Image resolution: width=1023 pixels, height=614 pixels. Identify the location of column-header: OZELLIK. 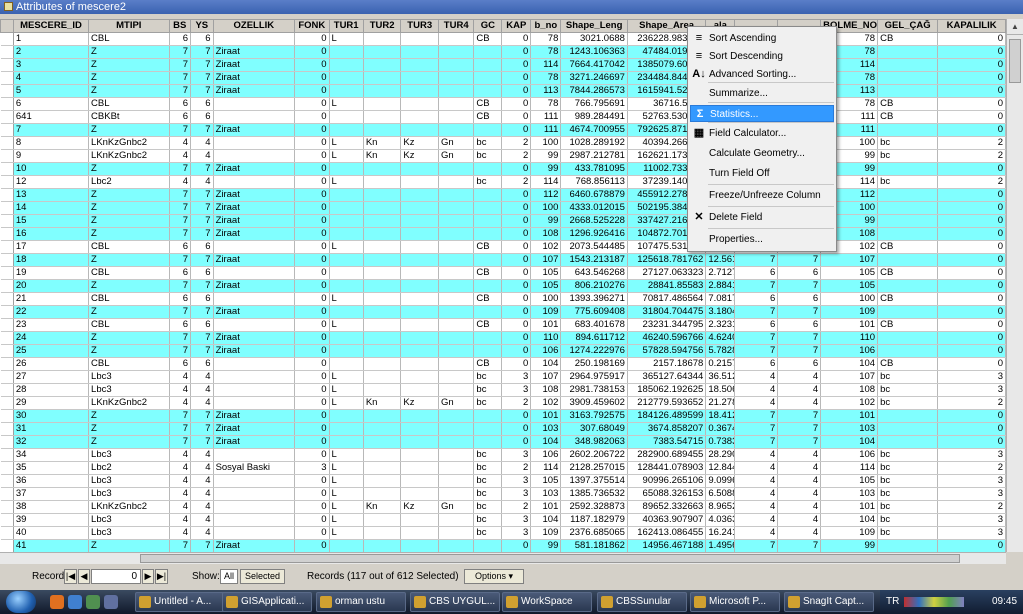
(254, 26).